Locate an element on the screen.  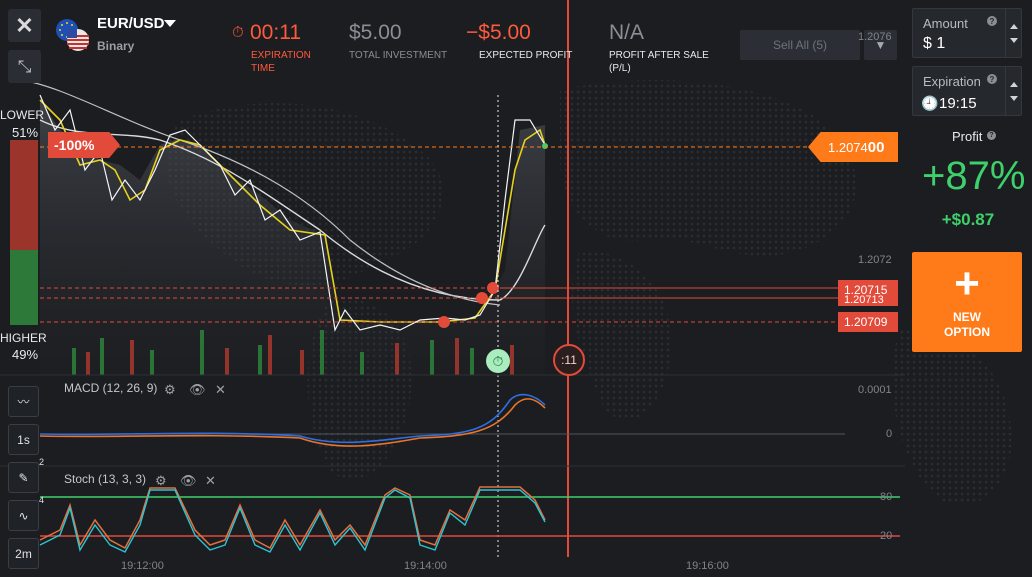
price-axis-mid: 1.2072 is located at coordinates (875, 260).